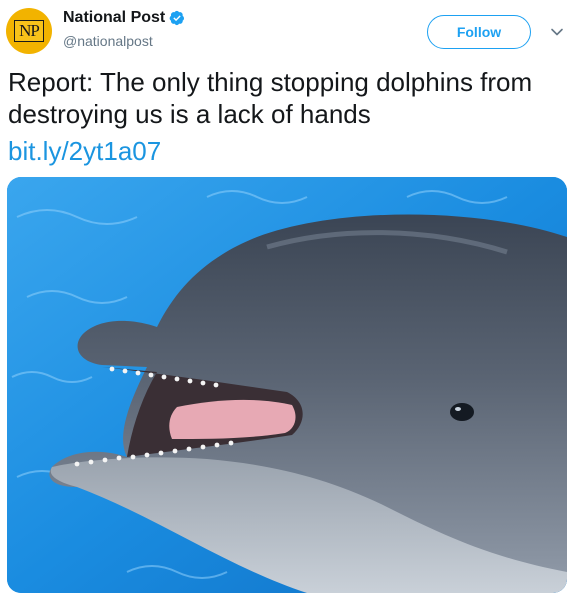  What do you see at coordinates (114, 18) in the screenshot?
I see `display-name: National Post` at bounding box center [114, 18].